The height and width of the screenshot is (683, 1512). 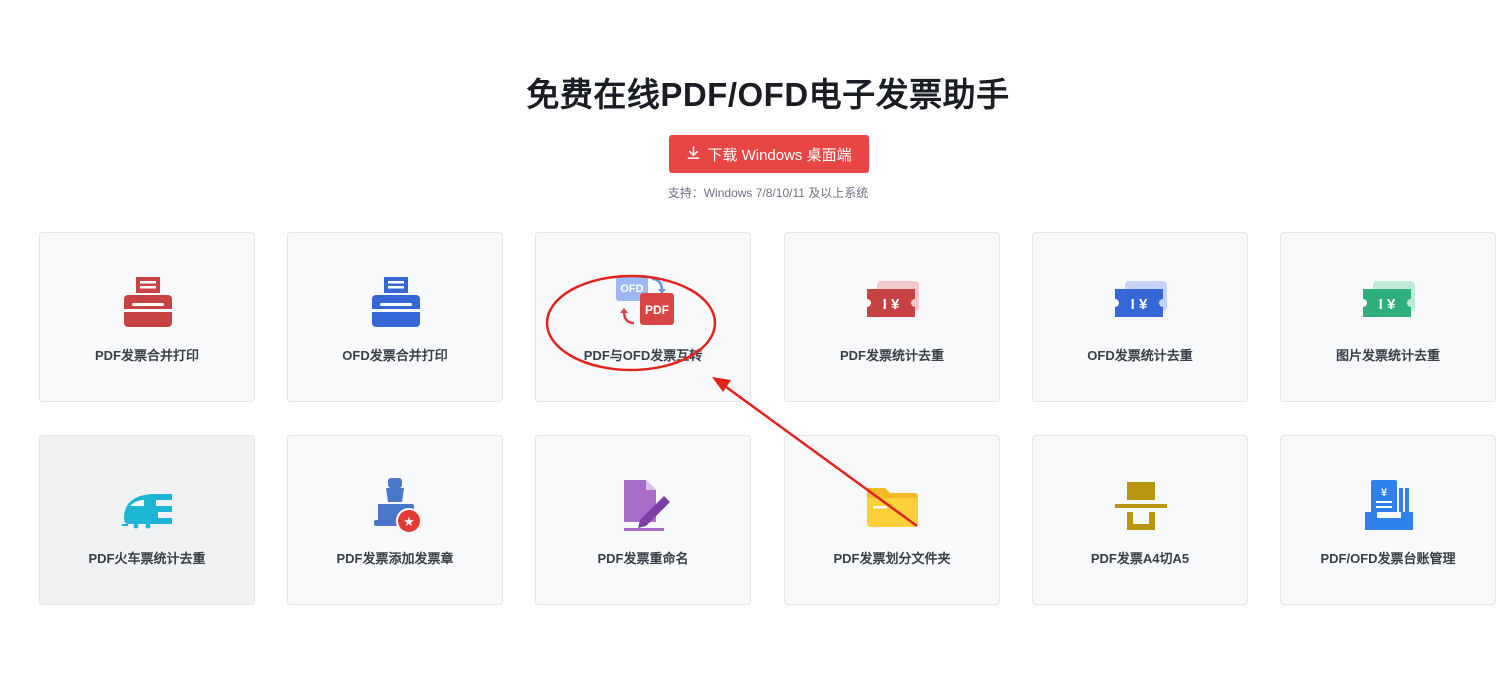 I want to click on tool-card-pdf-ofd-convert: OFD PDF PDF与OFD发票互转, so click(x=643, y=317).